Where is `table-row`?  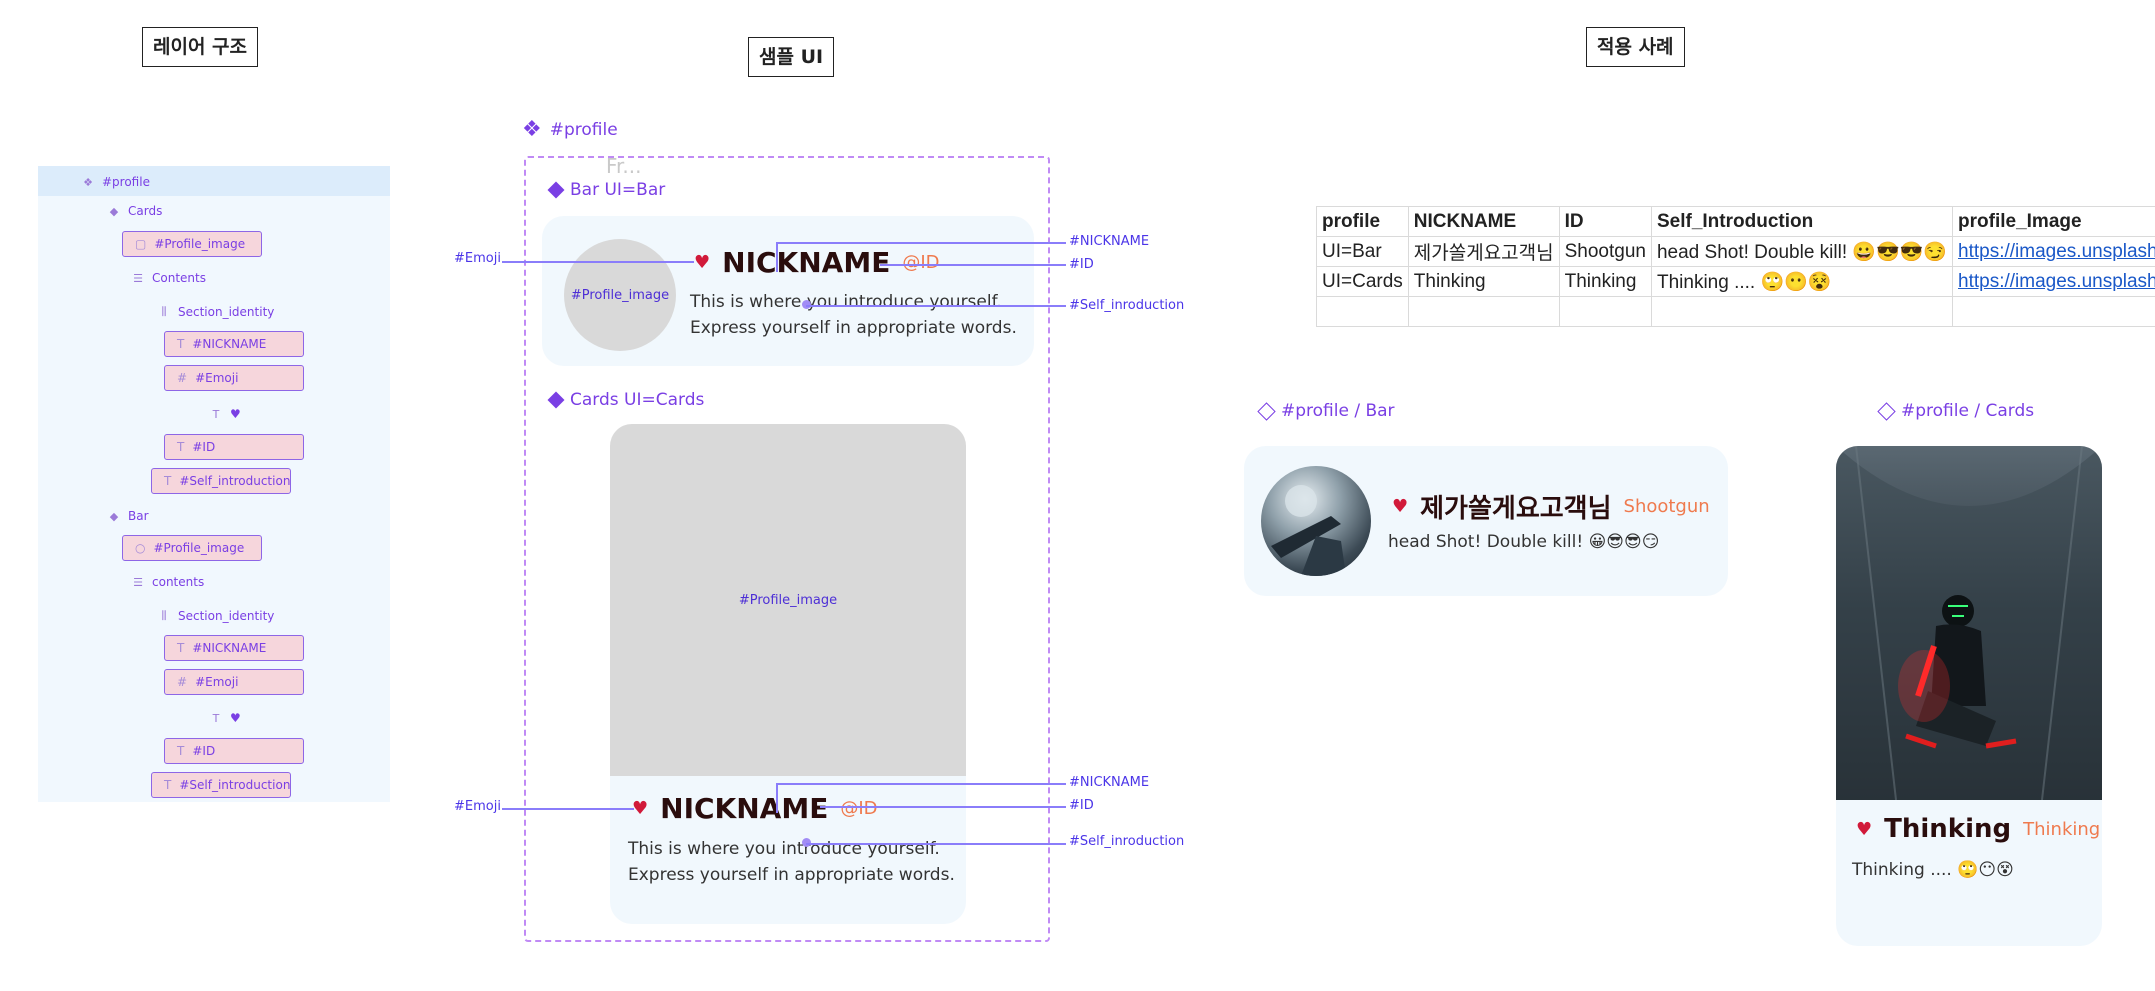
table-row is located at coordinates (1735, 311).